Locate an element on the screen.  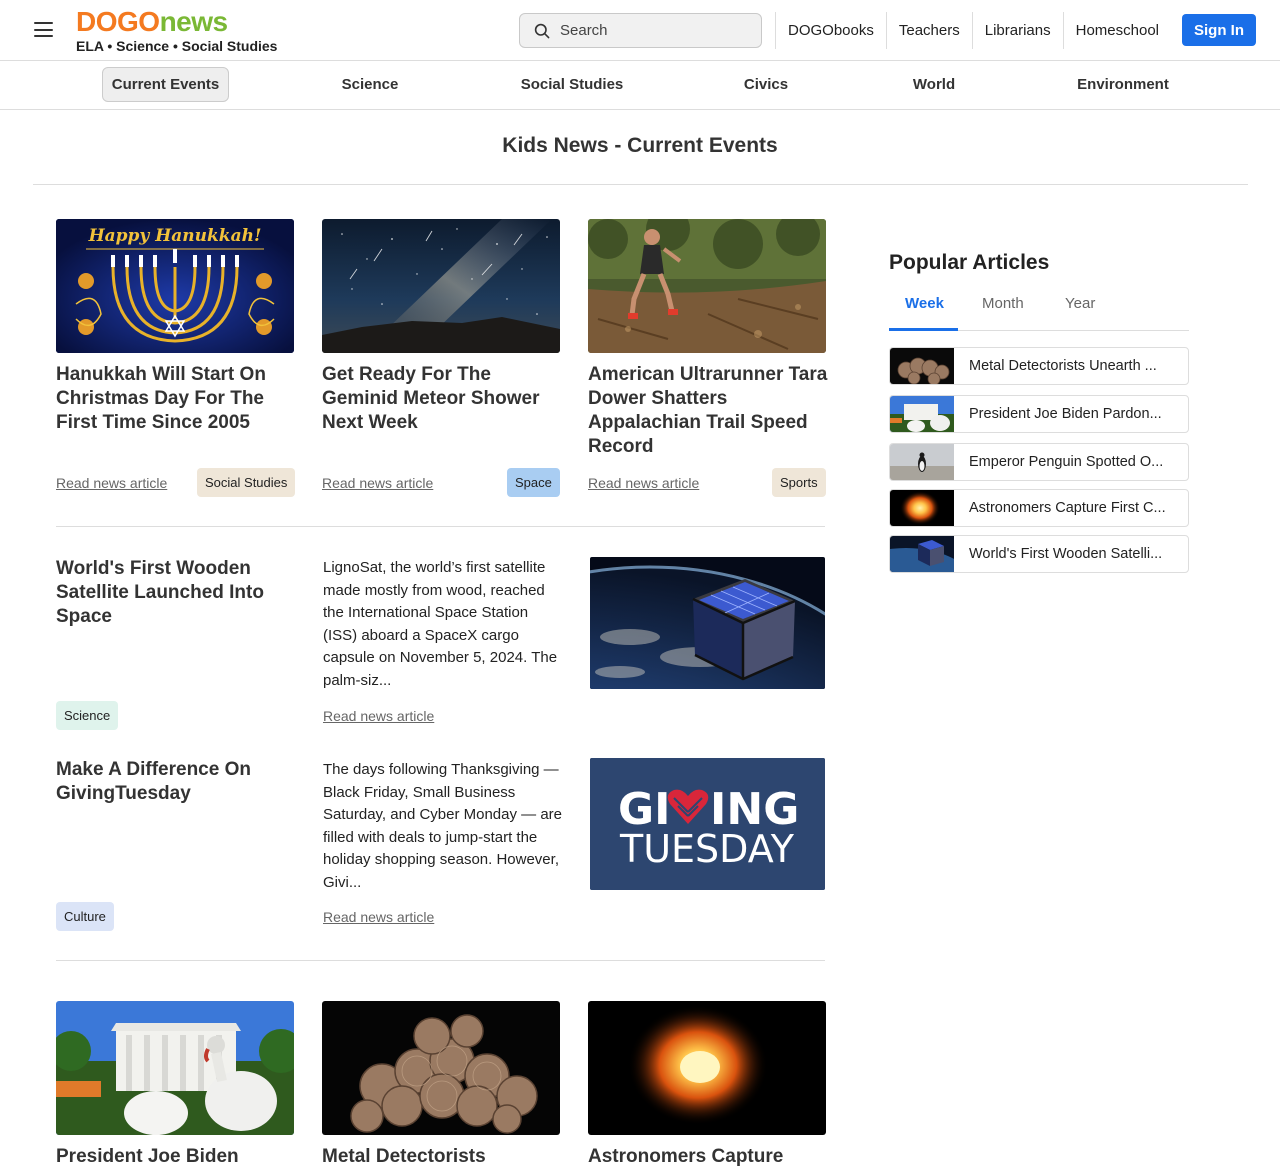
logo-dogo-text: DOGO is located at coordinates (118, 21).